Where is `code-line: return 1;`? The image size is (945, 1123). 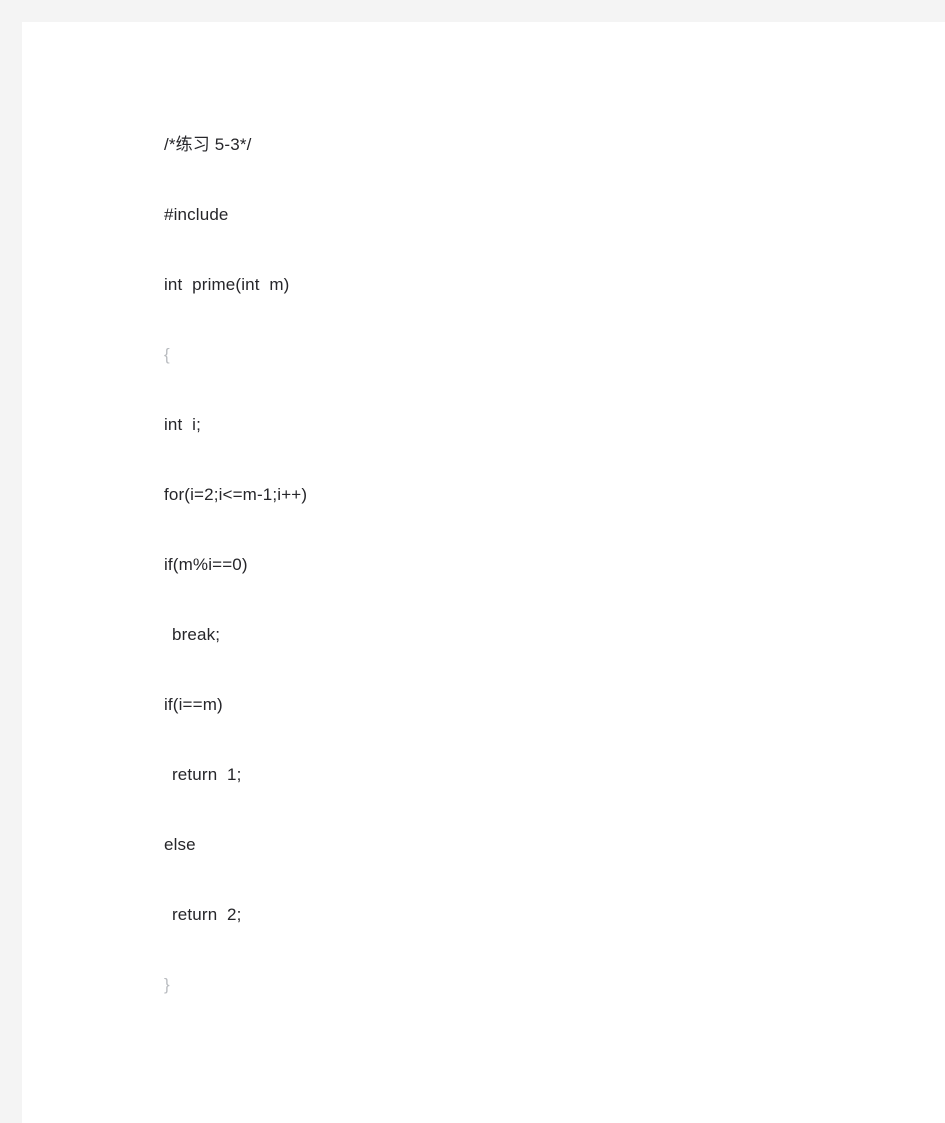 code-line: return 1; is located at coordinates (207, 774).